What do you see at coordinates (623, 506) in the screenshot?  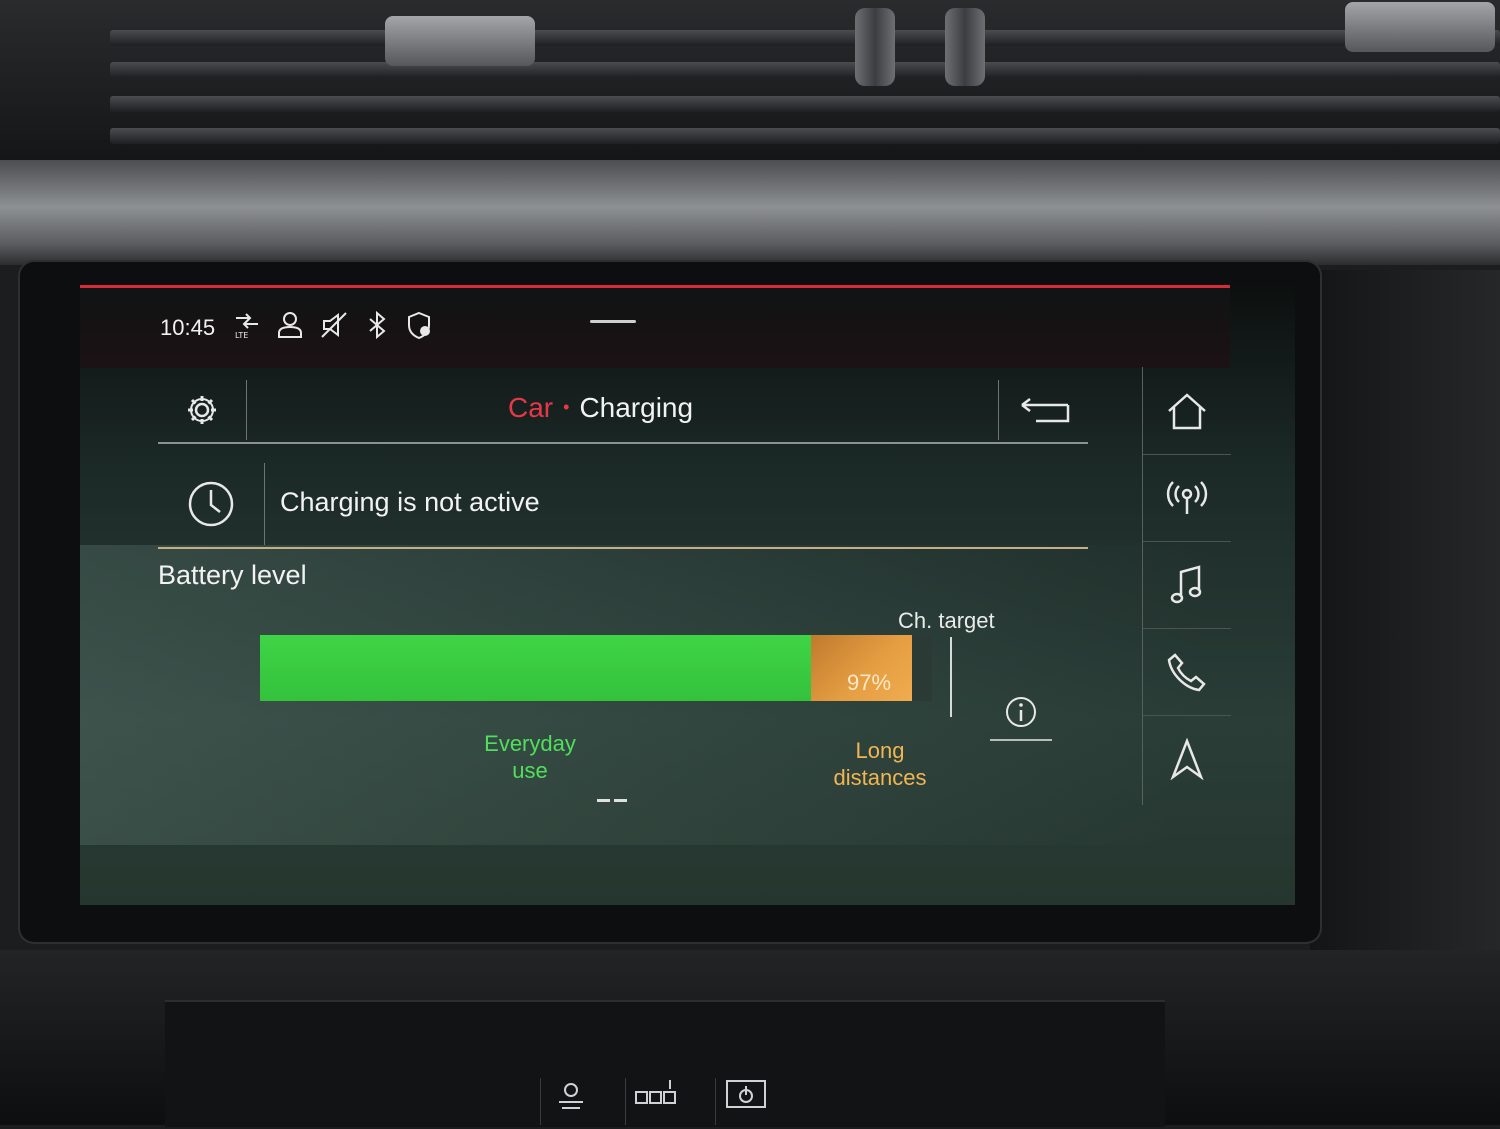 I see `charging-status-row: Charging is not active` at bounding box center [623, 506].